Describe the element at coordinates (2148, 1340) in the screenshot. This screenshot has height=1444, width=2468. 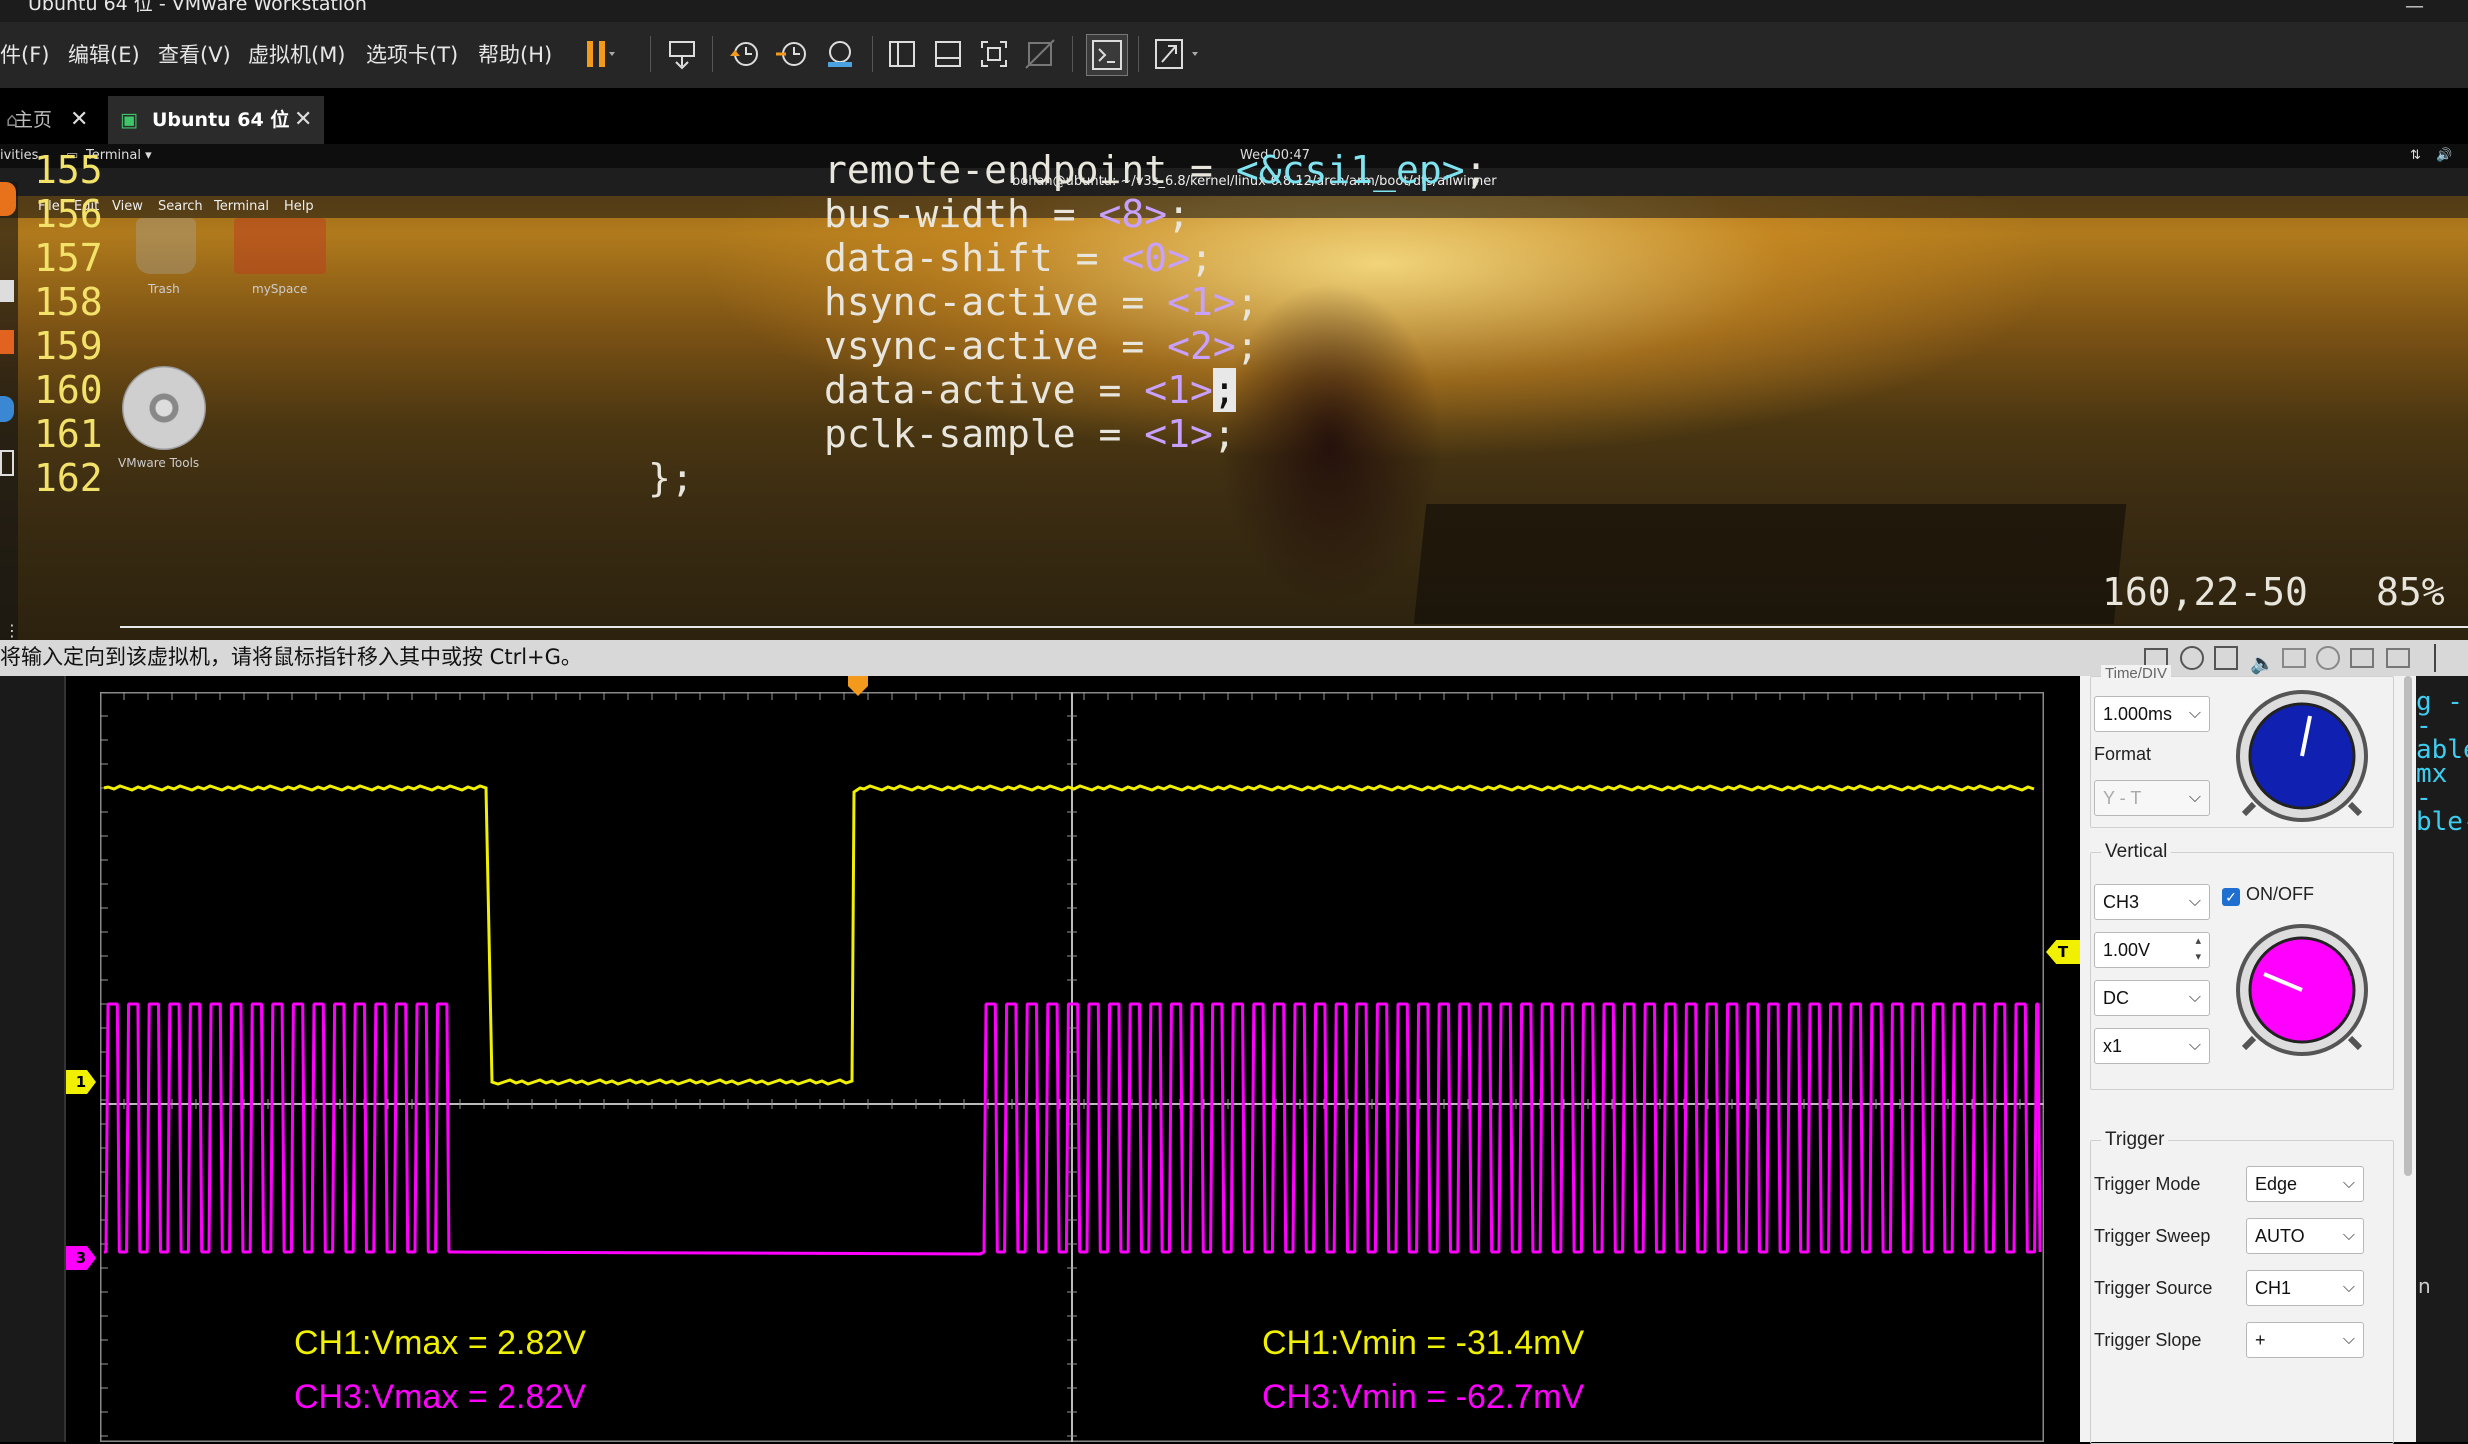
I see `trigger-slope-label: Trigger Slope` at that location.